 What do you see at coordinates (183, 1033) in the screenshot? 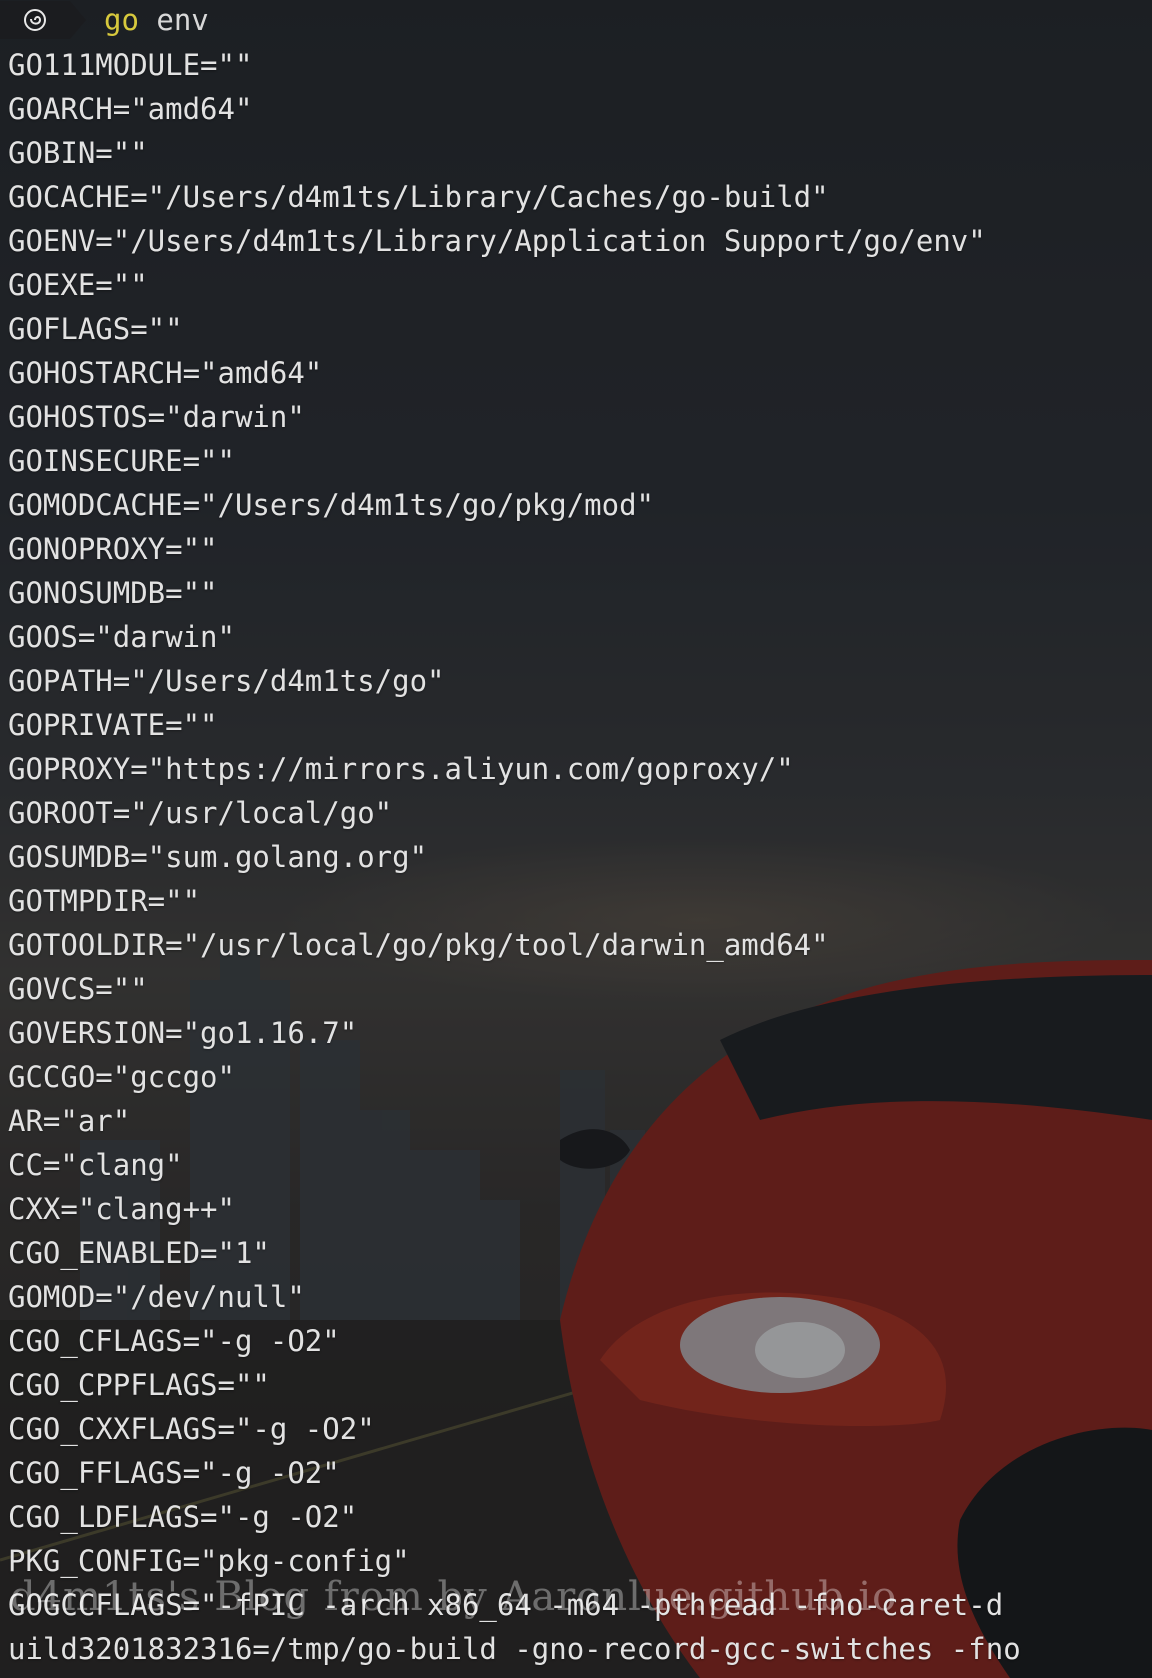
I see `output-line: GOVERSION="go1.16.7"` at bounding box center [183, 1033].